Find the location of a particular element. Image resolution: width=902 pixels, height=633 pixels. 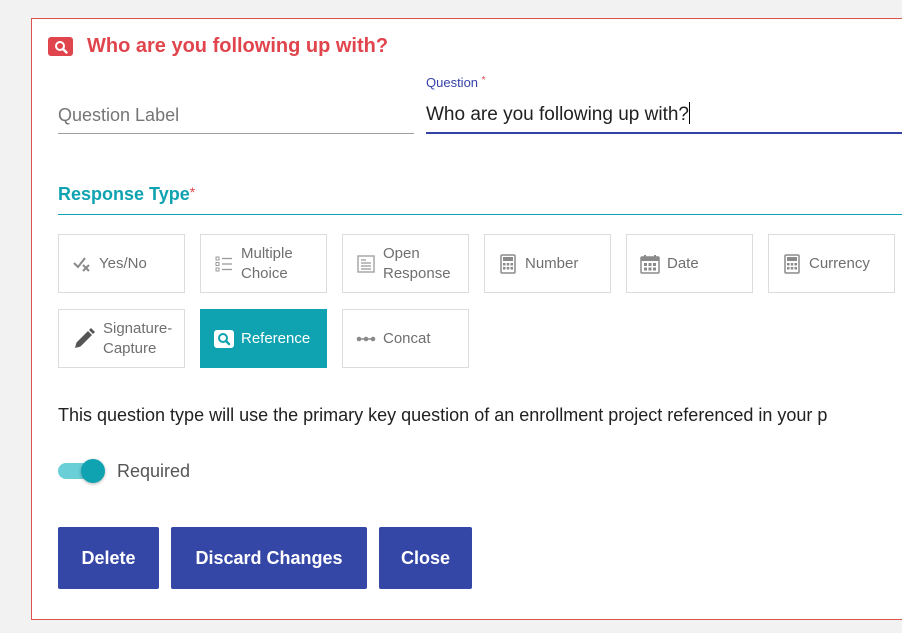

editor-header: Who are you following up with? is located at coordinates (218, 46).